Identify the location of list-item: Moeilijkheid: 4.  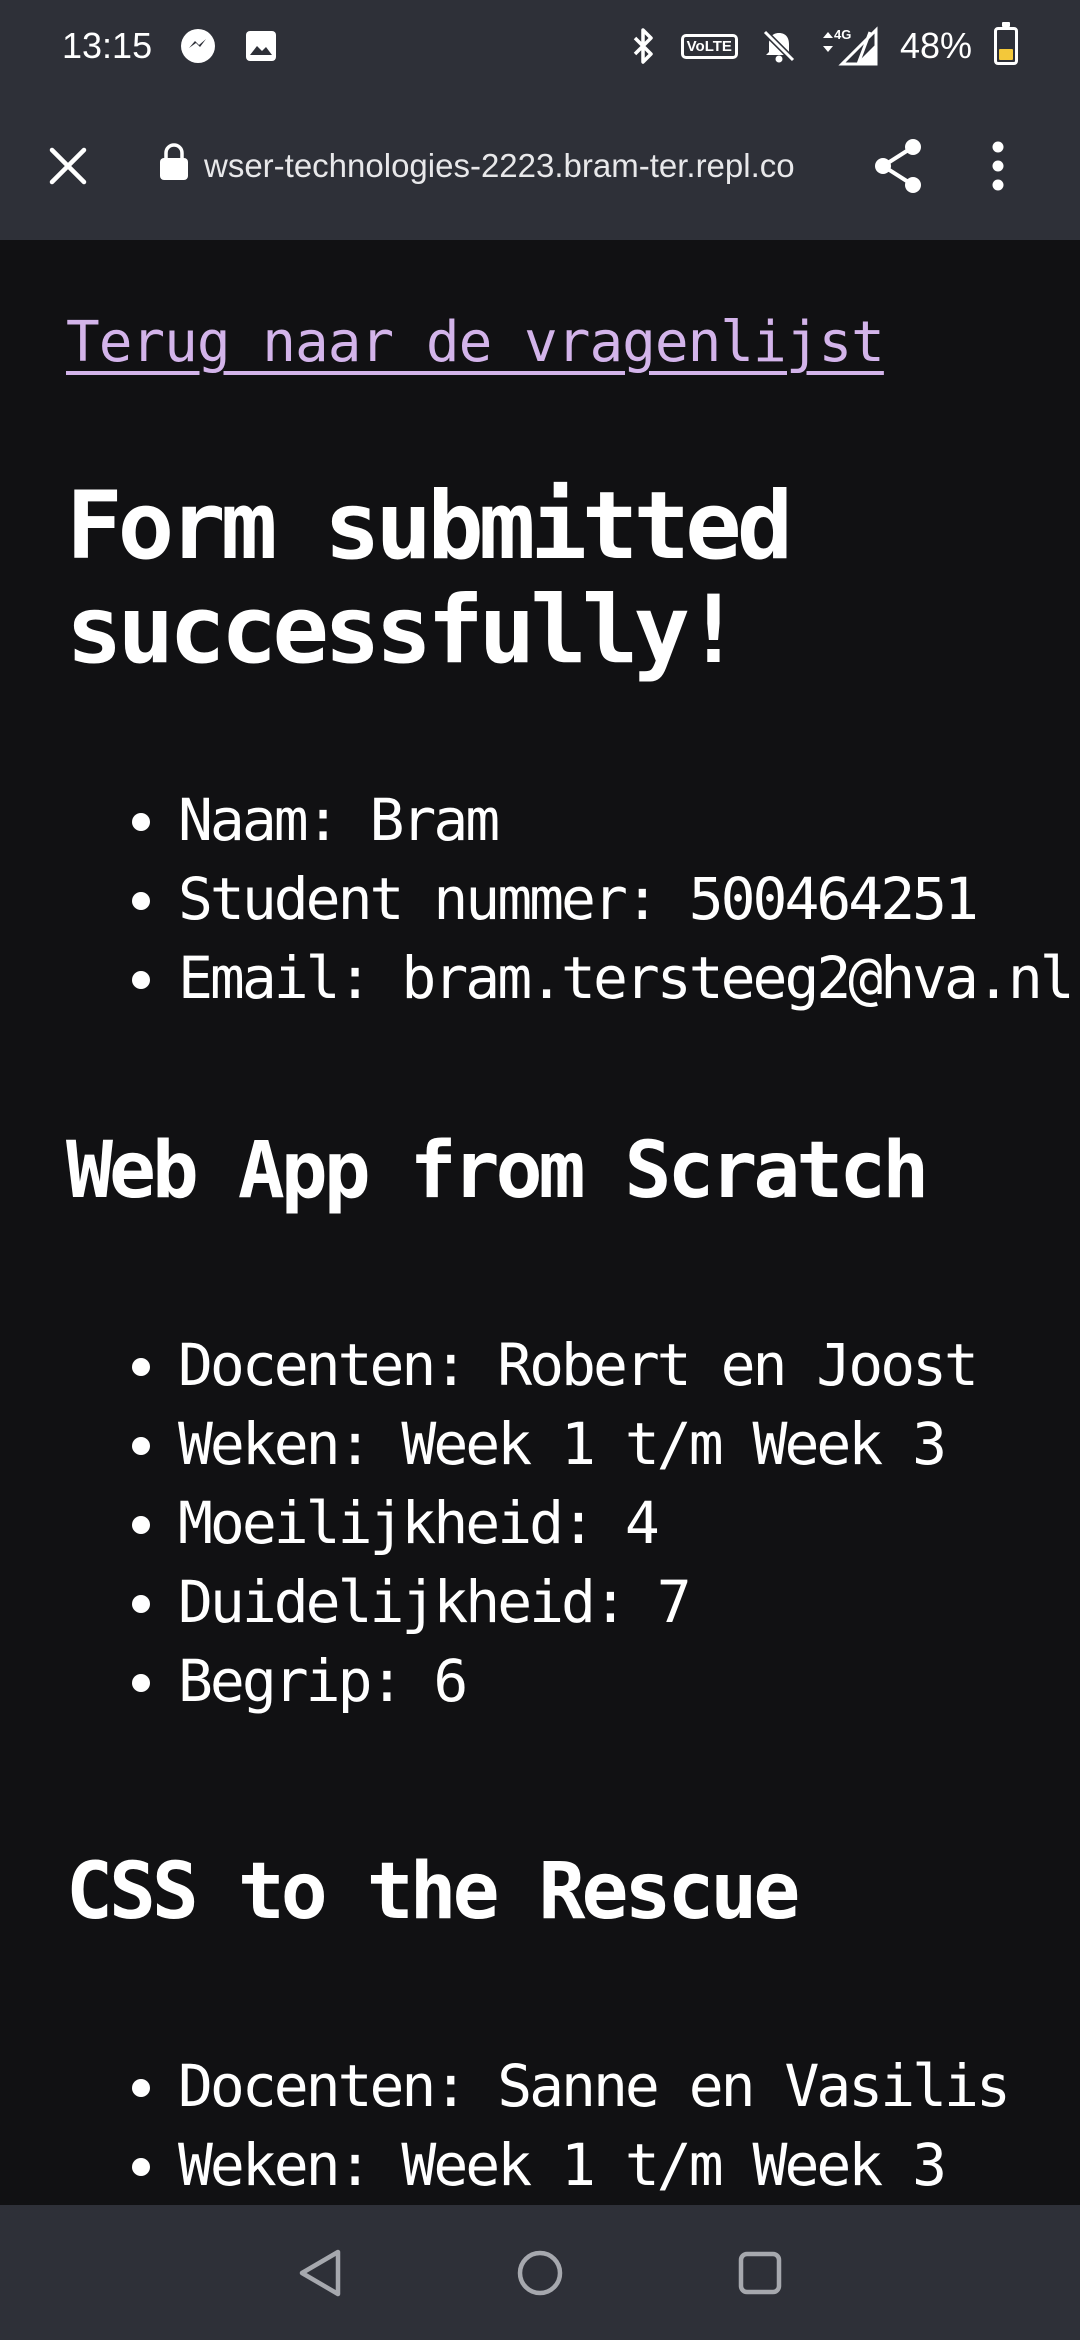
(540, 1523).